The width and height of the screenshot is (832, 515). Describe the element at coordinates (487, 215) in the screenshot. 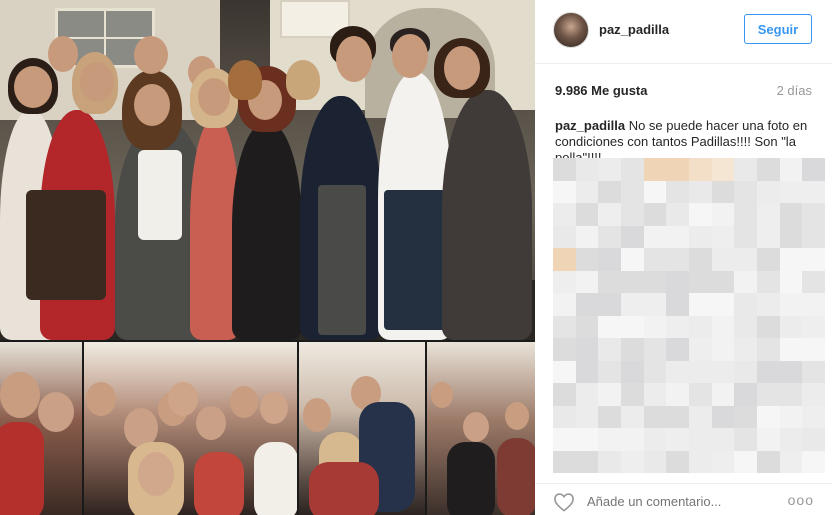

I see `person-figure` at that location.